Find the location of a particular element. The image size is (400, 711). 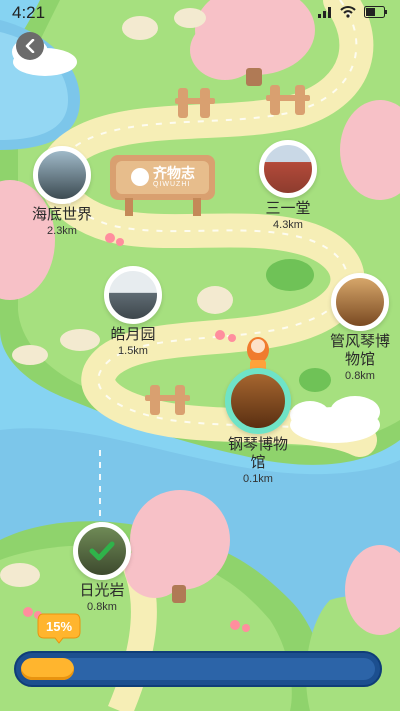

poi-name: 三一堂 is located at coordinates (288, 208).